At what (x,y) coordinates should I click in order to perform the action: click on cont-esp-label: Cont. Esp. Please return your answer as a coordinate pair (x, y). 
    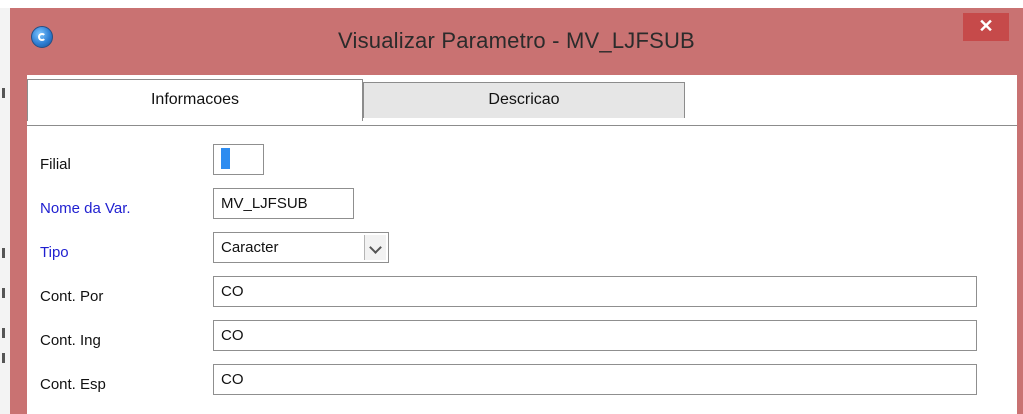
    Looking at the image, I should click on (73, 384).